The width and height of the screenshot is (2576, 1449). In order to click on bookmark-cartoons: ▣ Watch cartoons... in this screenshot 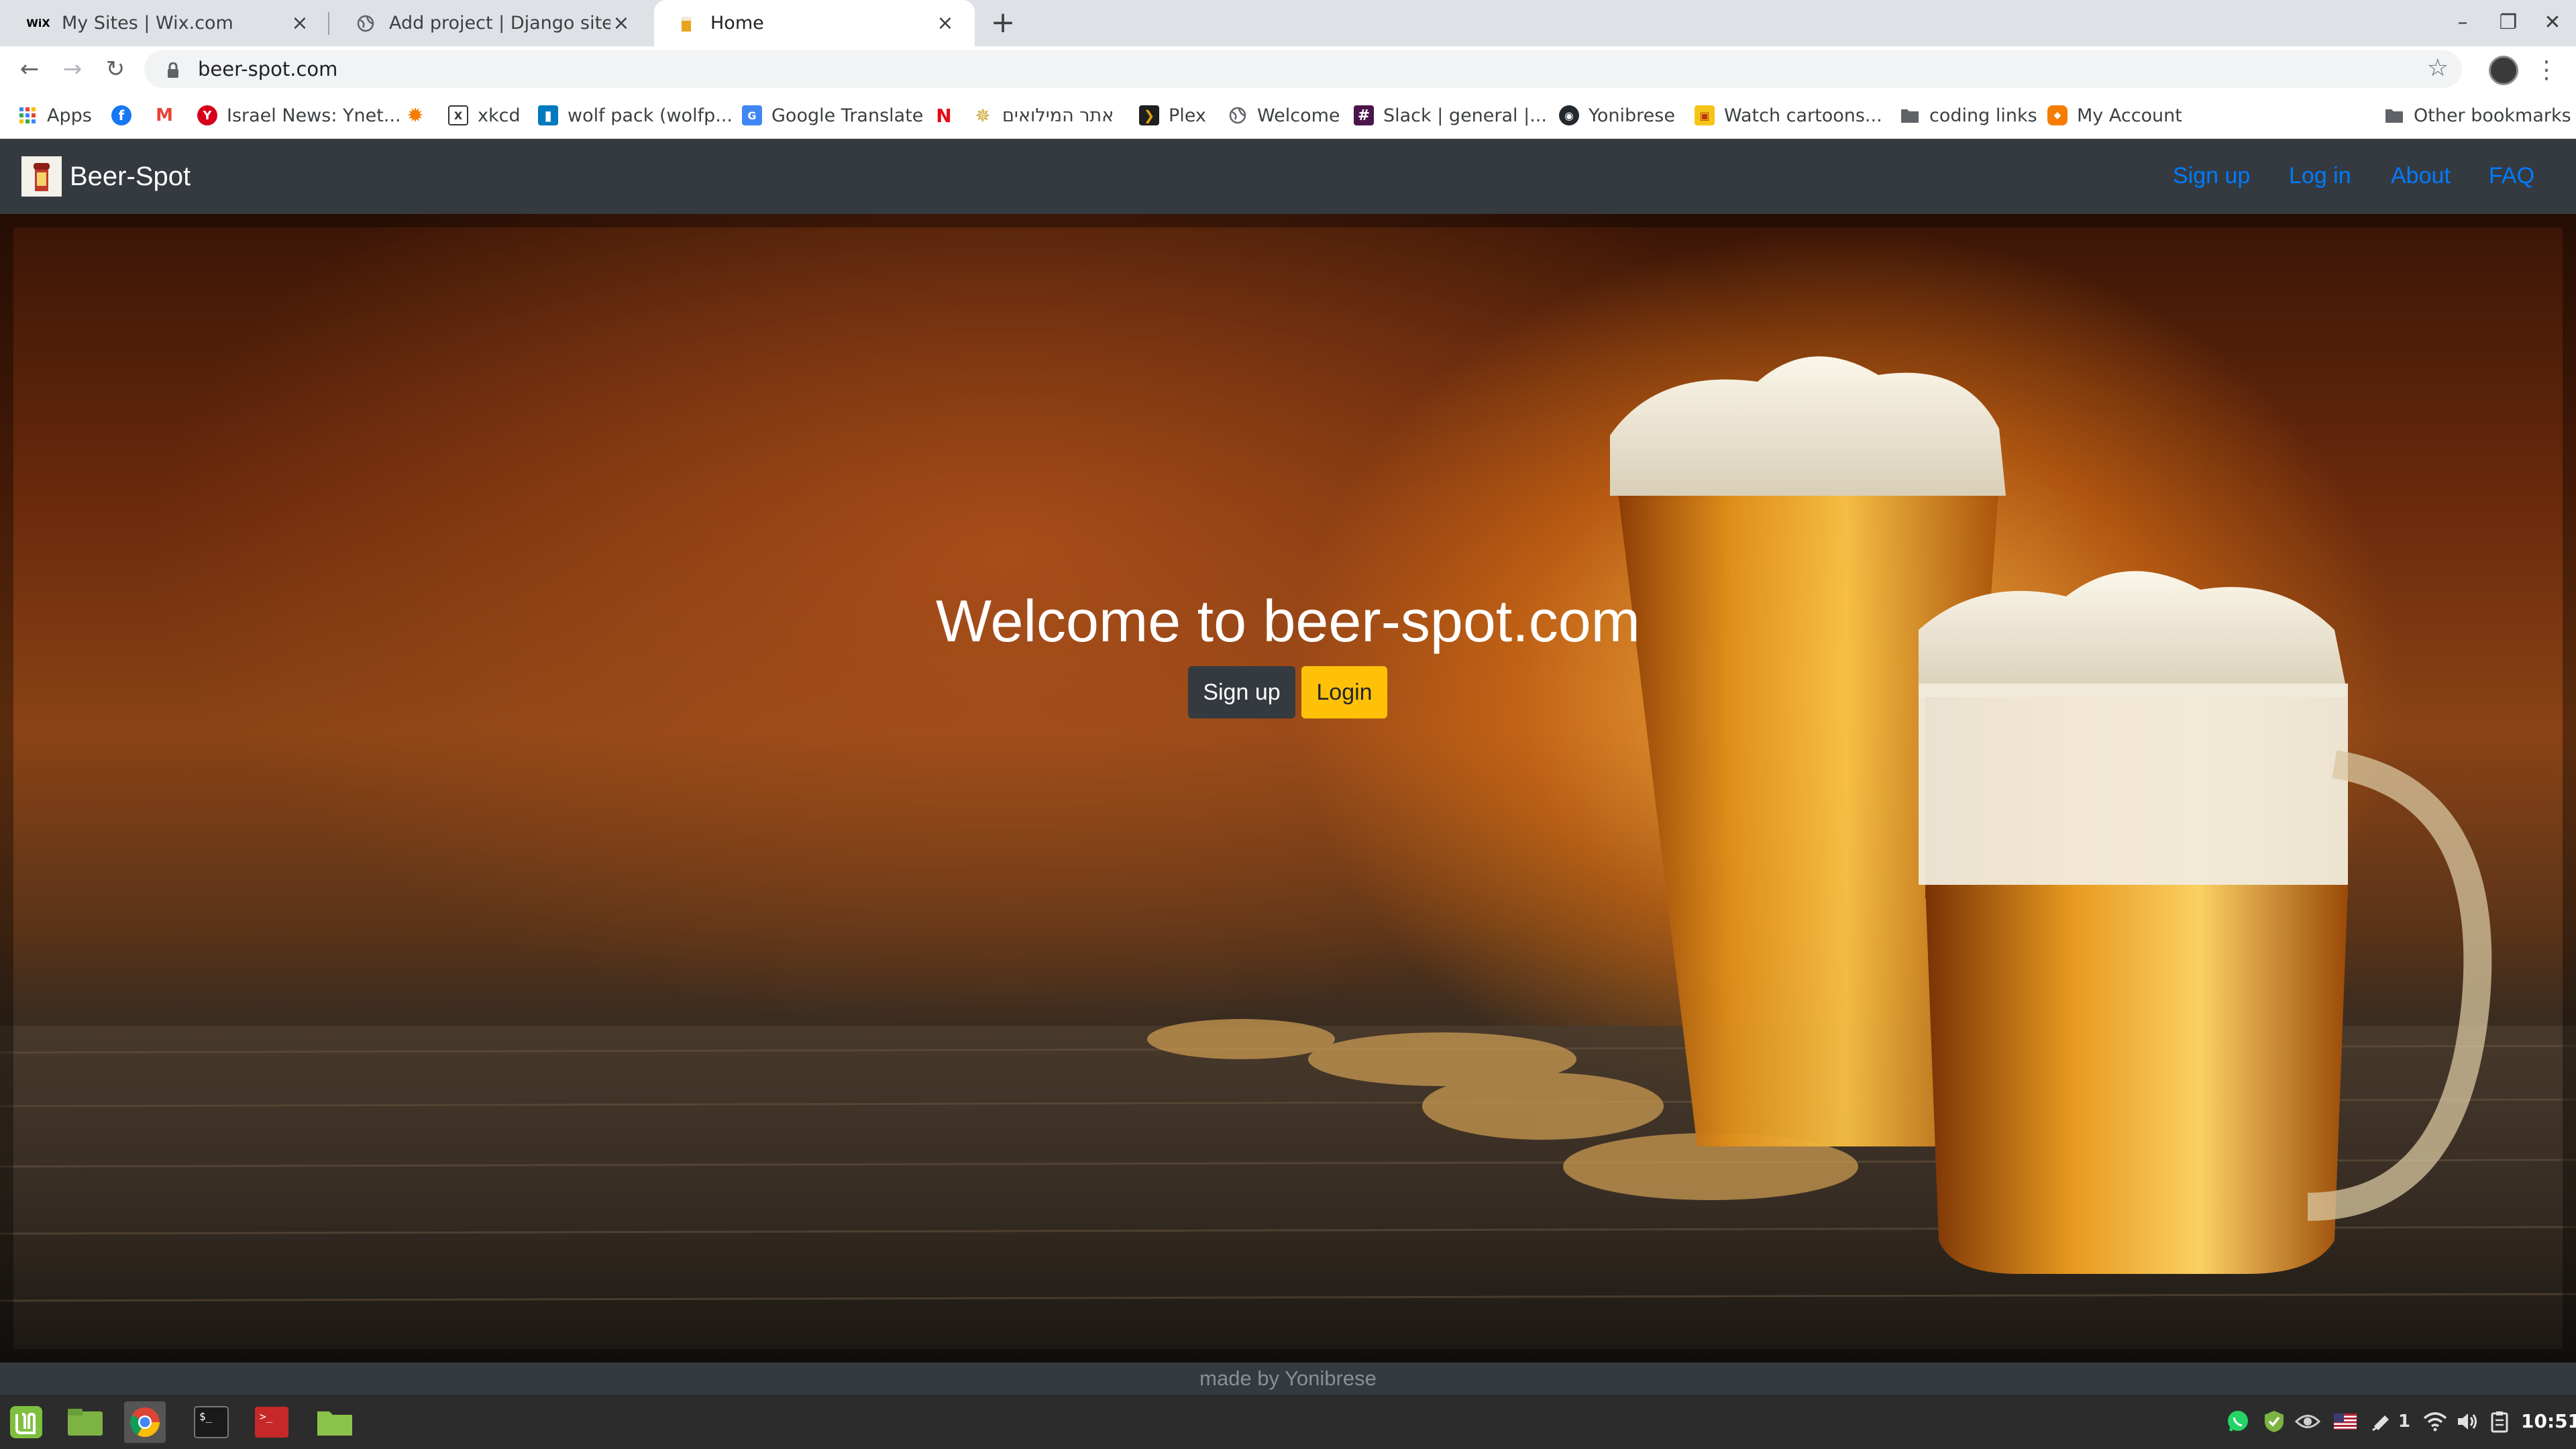, I will do `click(1788, 115)`.